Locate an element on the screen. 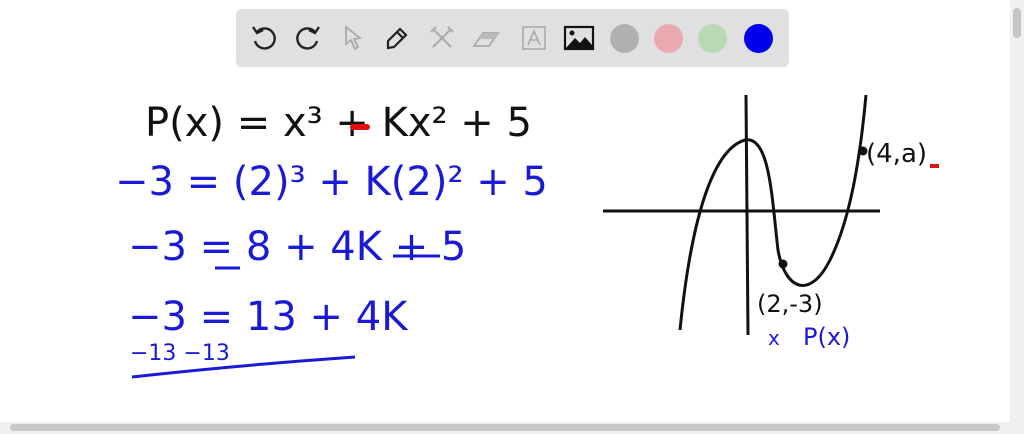 Image resolution: width=1024 pixels, height=434 pixels. x-label: x is located at coordinates (774, 338).